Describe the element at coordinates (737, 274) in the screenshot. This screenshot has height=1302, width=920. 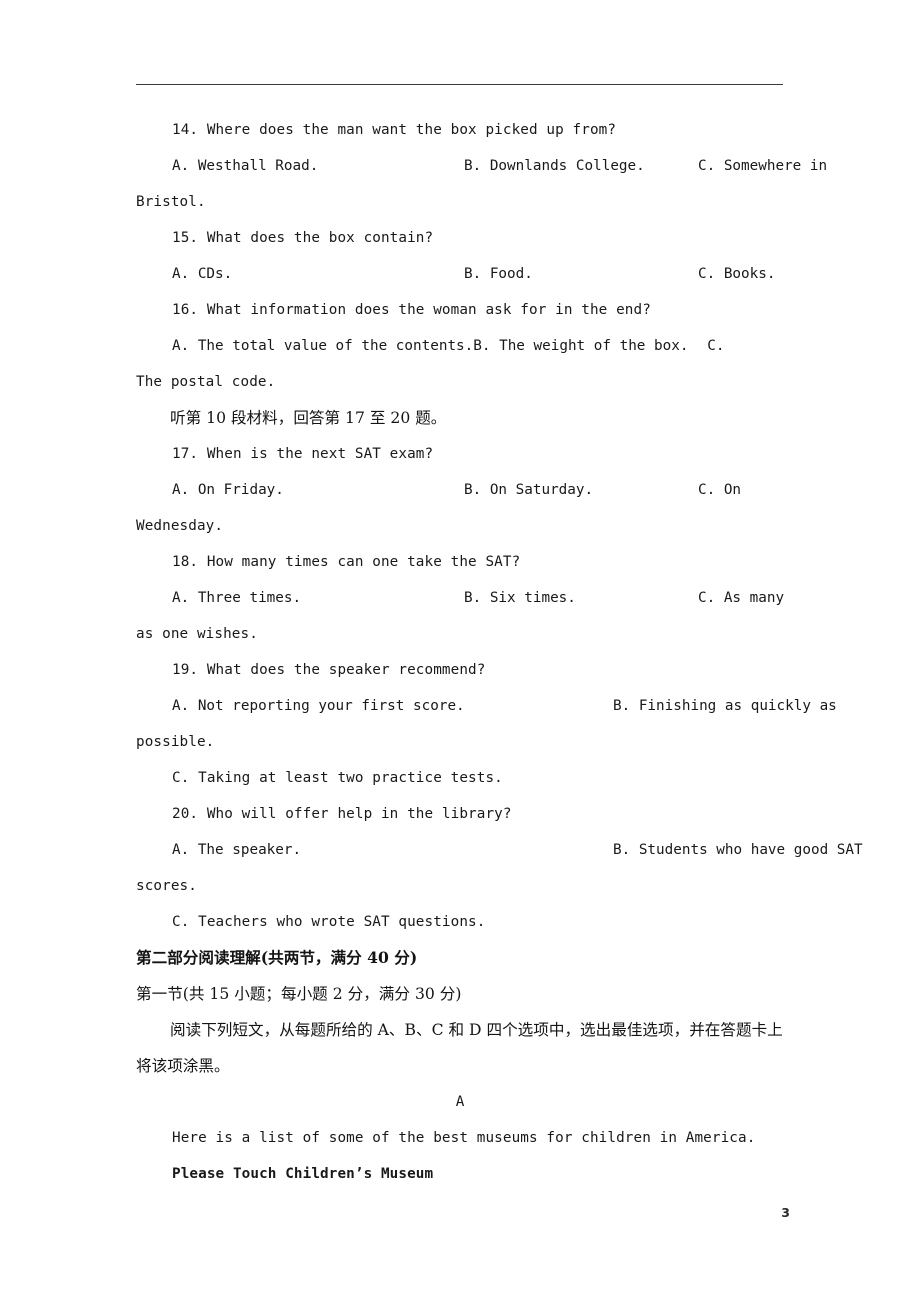
I see `option-c-15: C. Books.` at that location.